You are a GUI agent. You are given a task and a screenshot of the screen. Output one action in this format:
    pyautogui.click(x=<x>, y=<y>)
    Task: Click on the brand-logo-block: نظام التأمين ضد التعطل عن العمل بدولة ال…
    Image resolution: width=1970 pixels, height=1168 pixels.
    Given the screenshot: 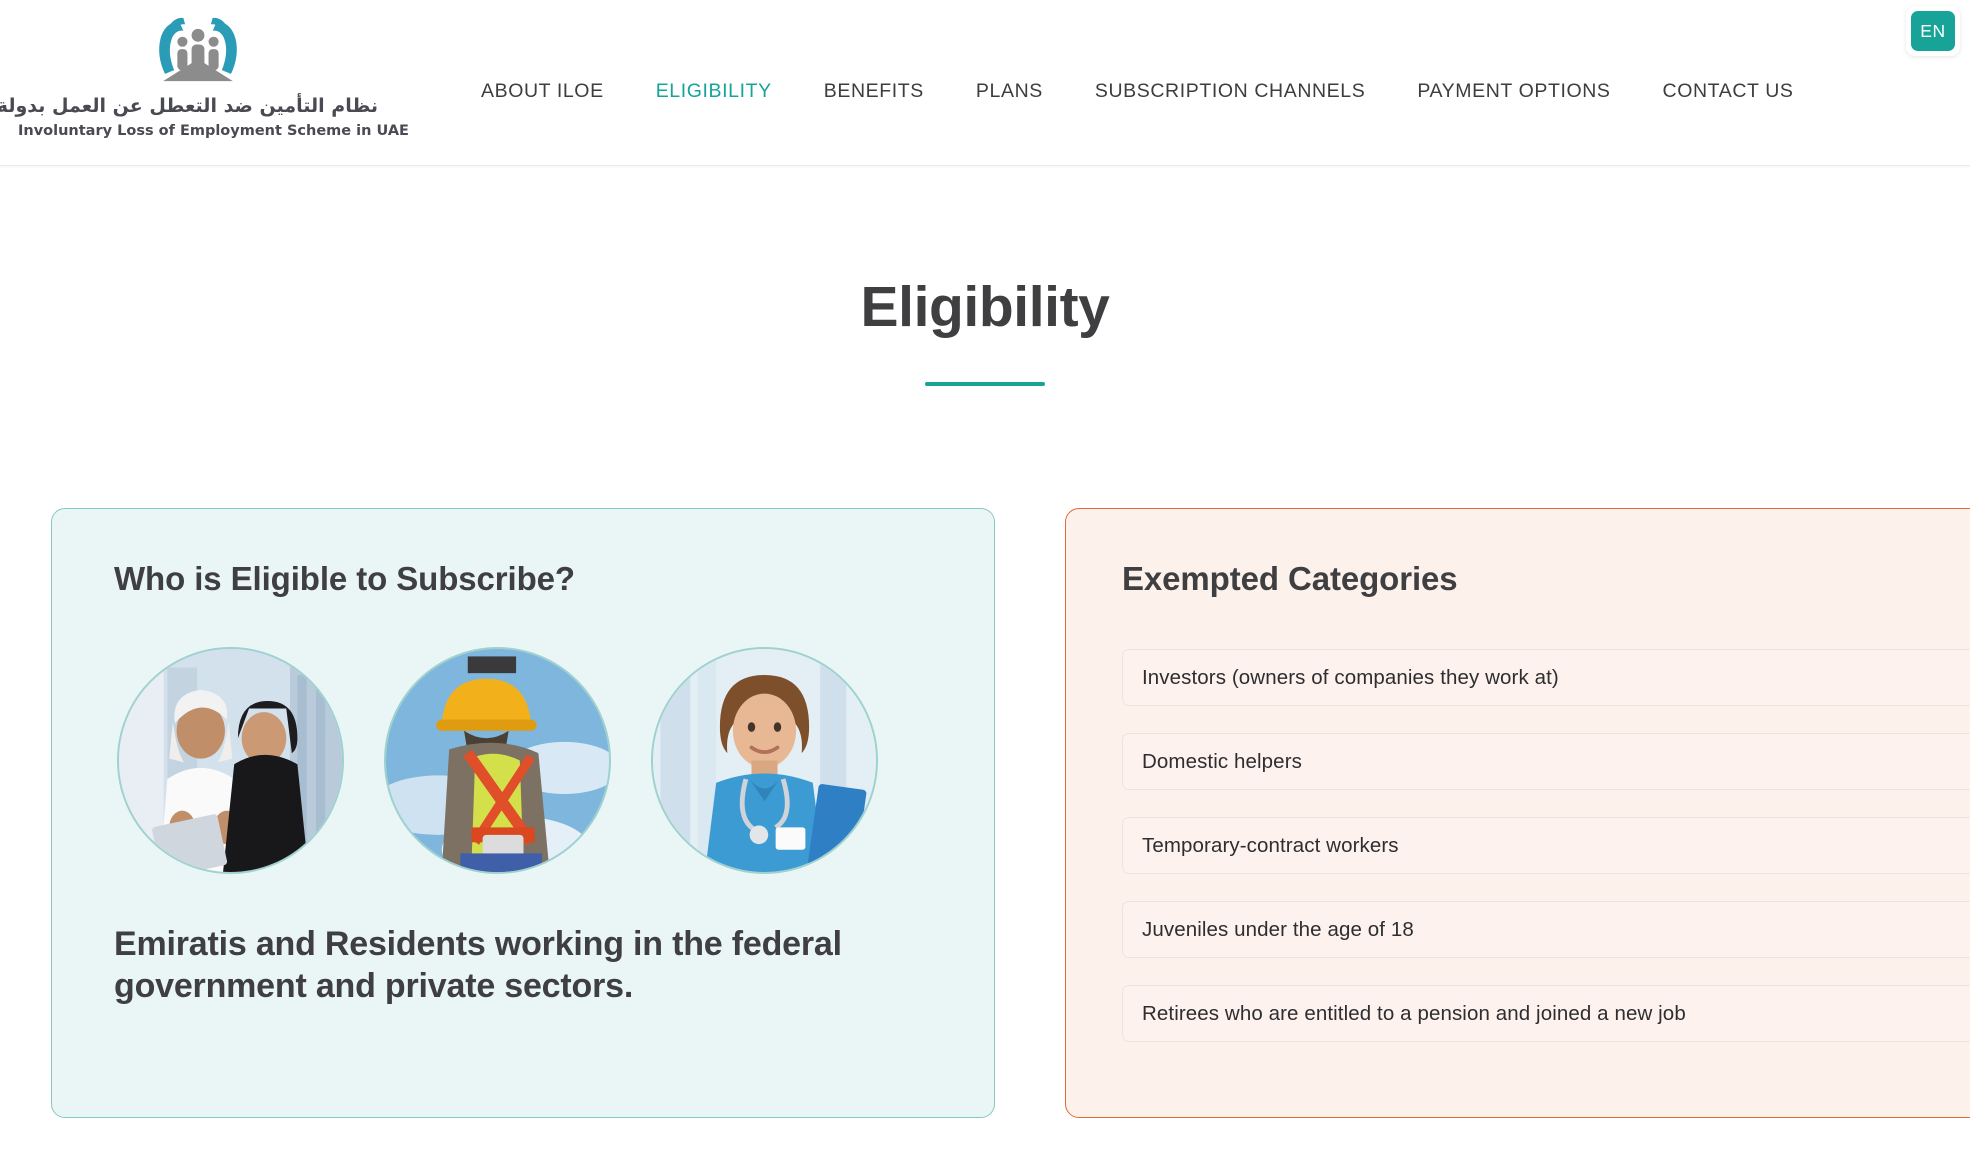 What is the action you would take?
    pyautogui.click(x=204, y=72)
    